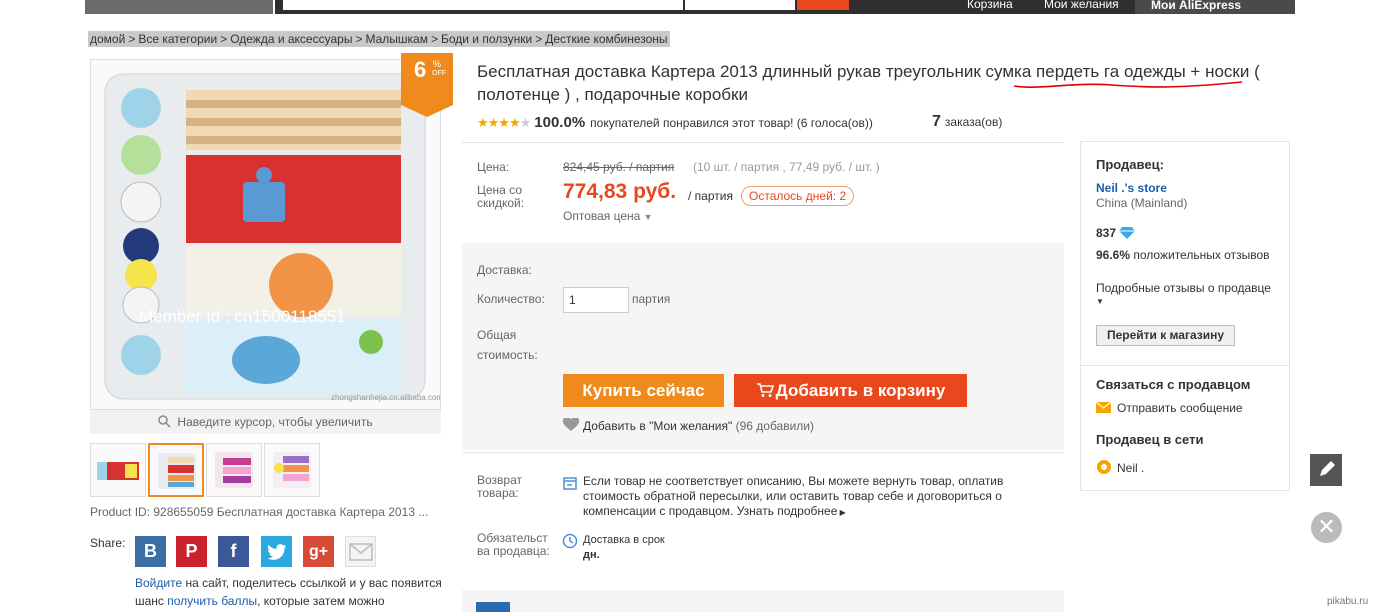 This screenshot has width=1379, height=612. Describe the element at coordinates (787, 511) in the screenshot. I see `returns-more-link: Узнать подробнее` at that location.